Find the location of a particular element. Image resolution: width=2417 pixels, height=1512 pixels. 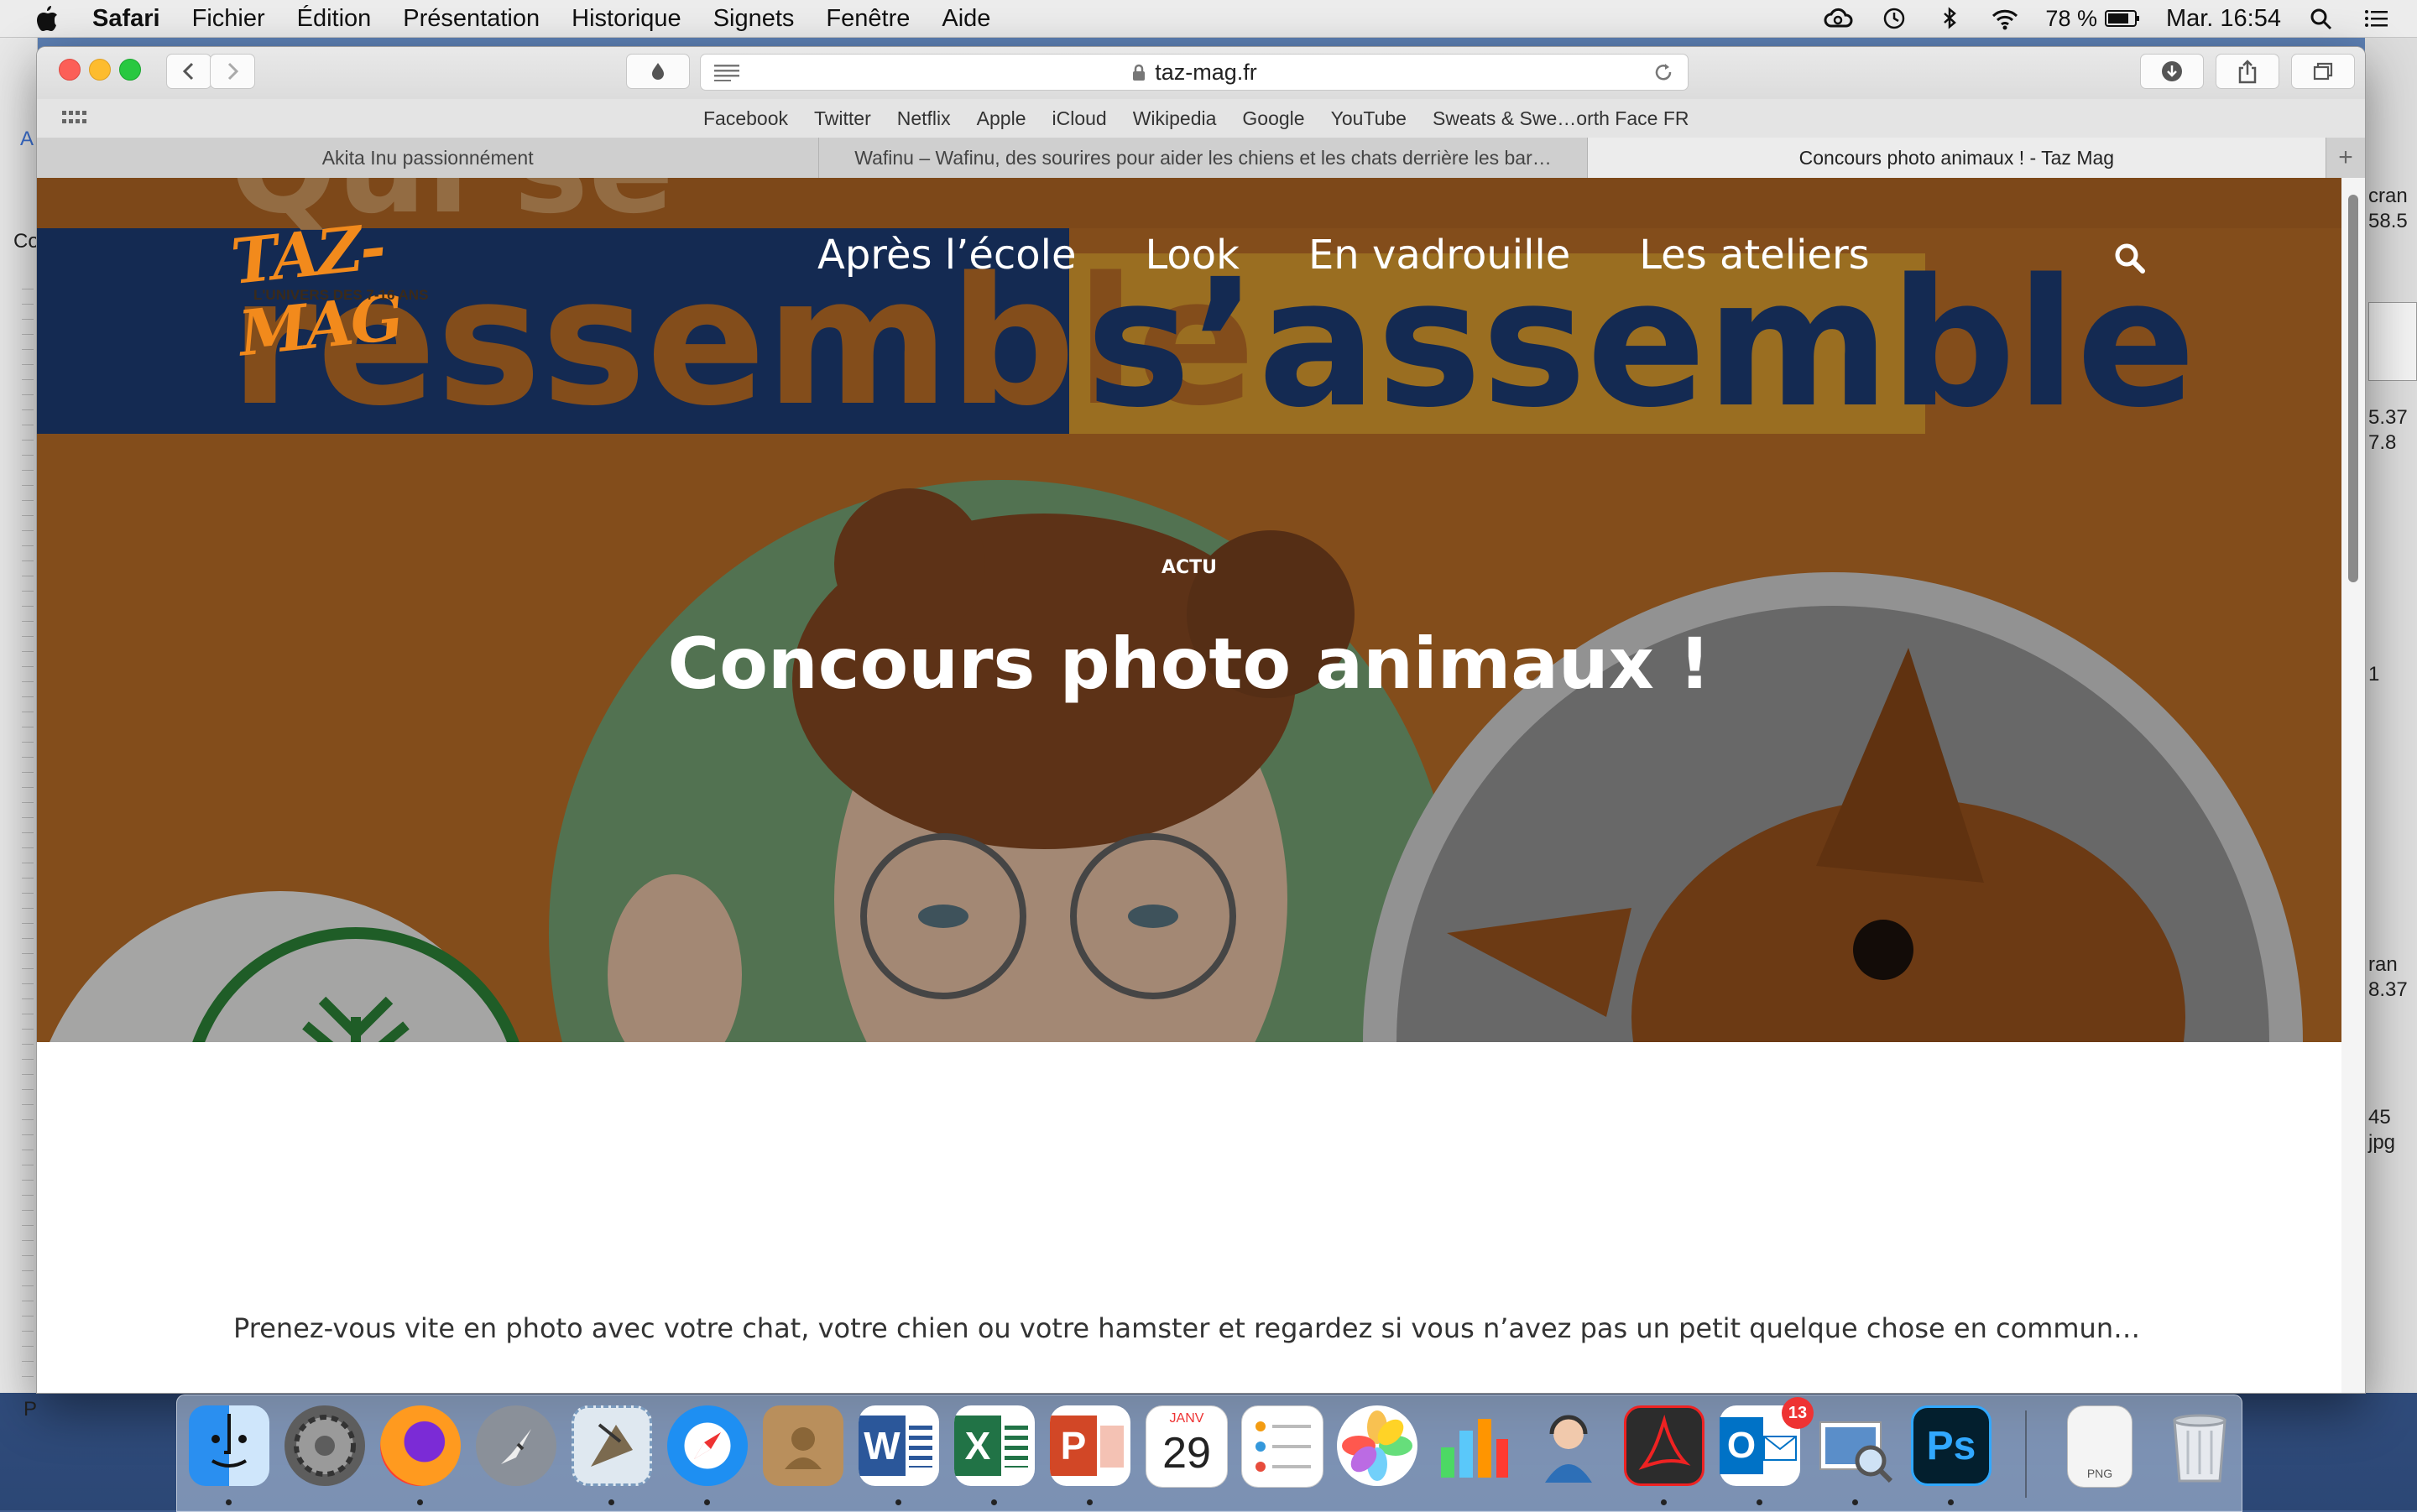

reminders-icon is located at coordinates (1282, 1446).